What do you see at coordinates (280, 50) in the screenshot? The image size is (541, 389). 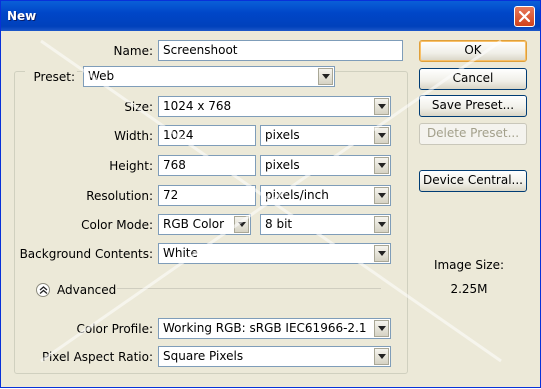 I see `name-input: Screenshoot` at bounding box center [280, 50].